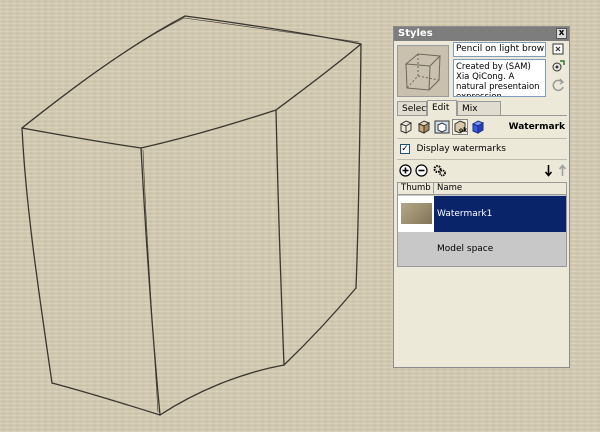 The height and width of the screenshot is (432, 600). What do you see at coordinates (442, 127) in the screenshot?
I see `background-settings-icon` at bounding box center [442, 127].